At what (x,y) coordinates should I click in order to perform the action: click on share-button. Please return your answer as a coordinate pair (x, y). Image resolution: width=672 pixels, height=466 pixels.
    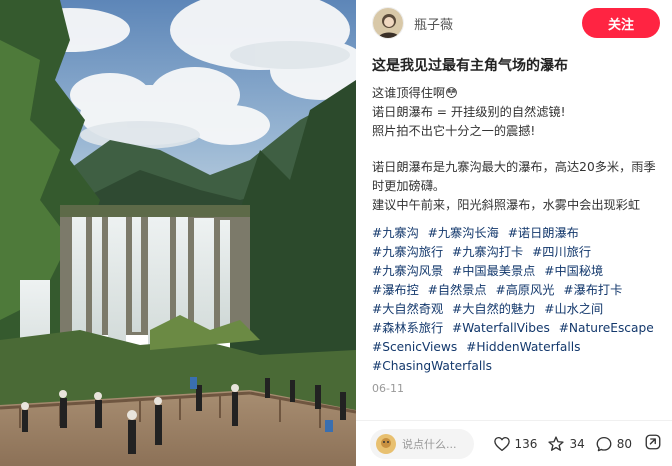
    Looking at the image, I should click on (653, 444).